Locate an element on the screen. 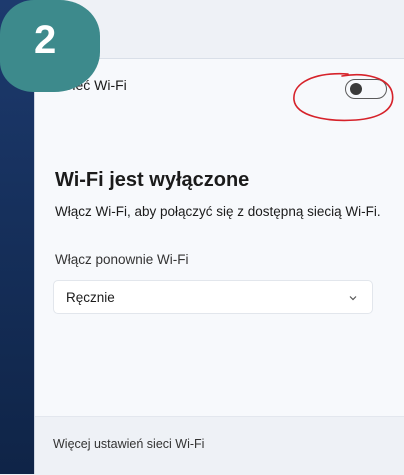  toggle-knob is located at coordinates (356, 89).